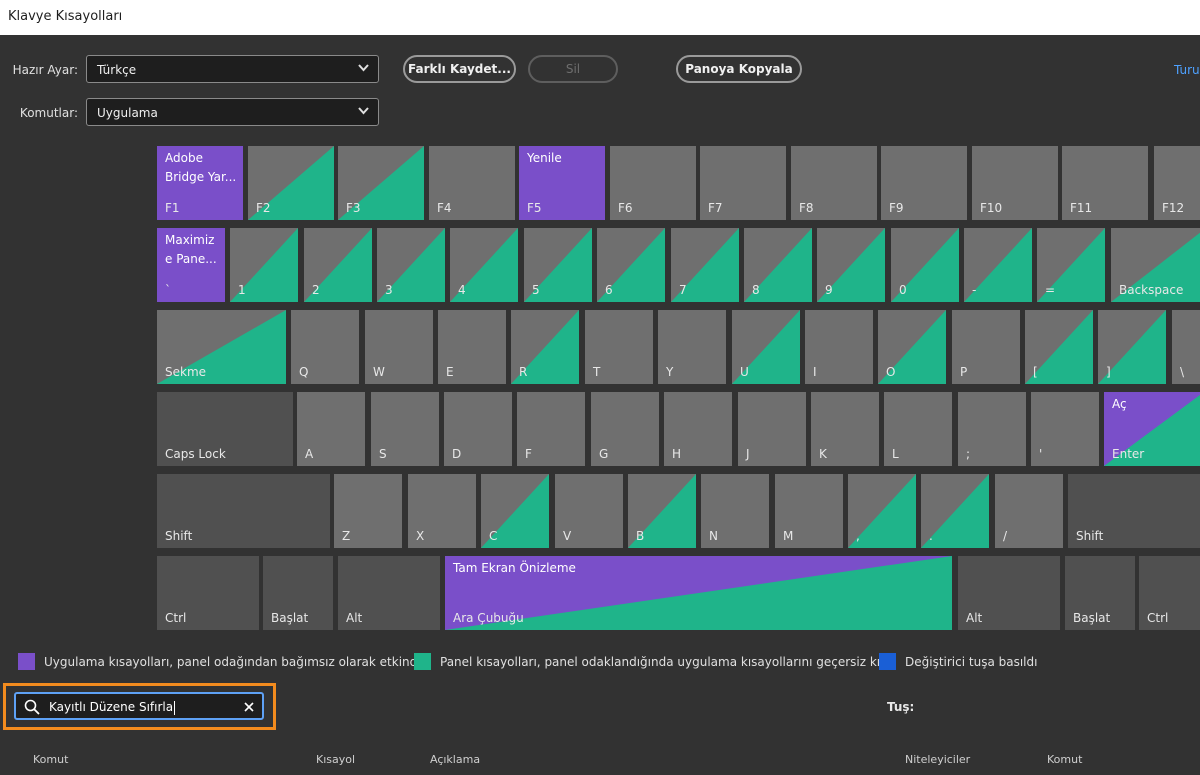 The width and height of the screenshot is (1200, 775). I want to click on preset-select: Türkçe, so click(232, 69).